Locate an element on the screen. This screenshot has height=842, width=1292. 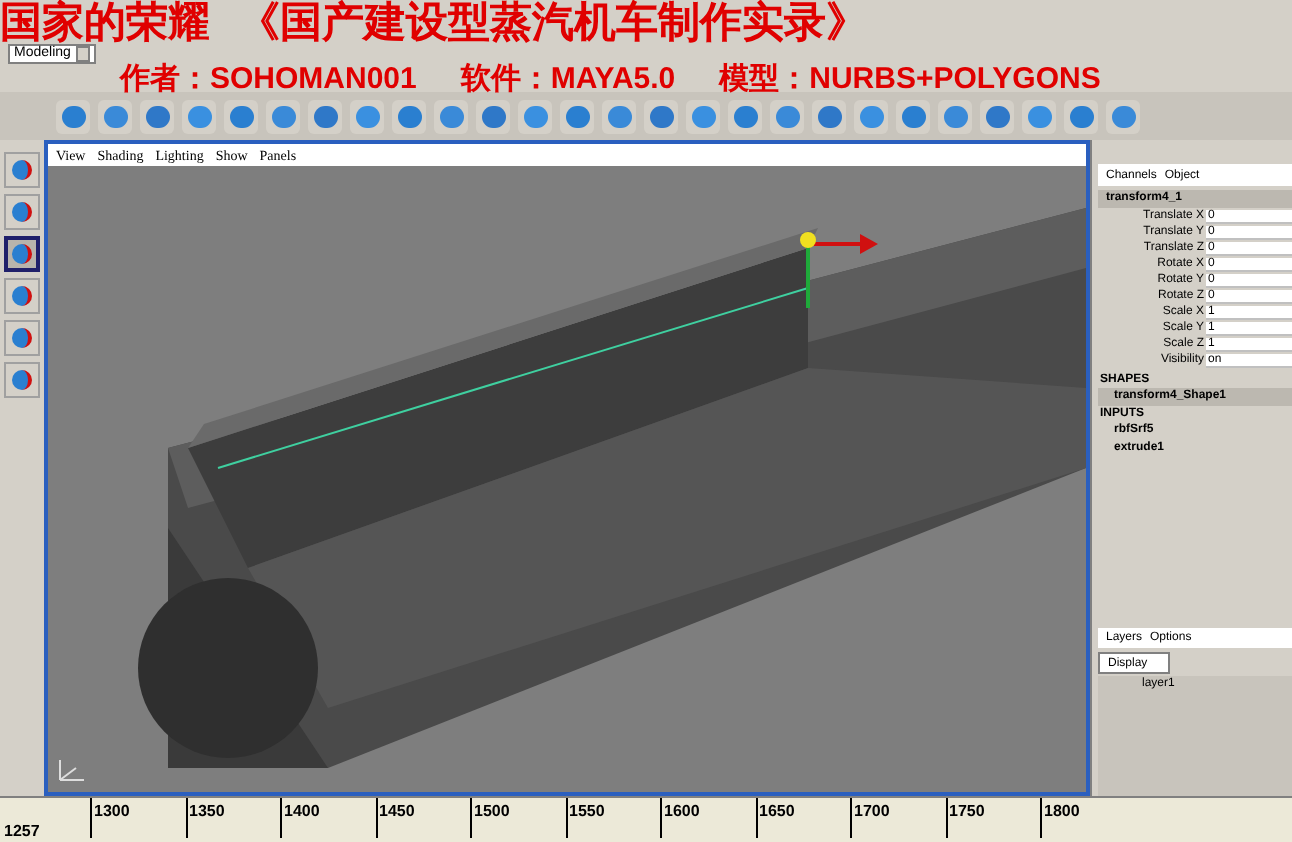
caption-credit: 软件：MAYA5.0 is located at coordinates (568, 80).